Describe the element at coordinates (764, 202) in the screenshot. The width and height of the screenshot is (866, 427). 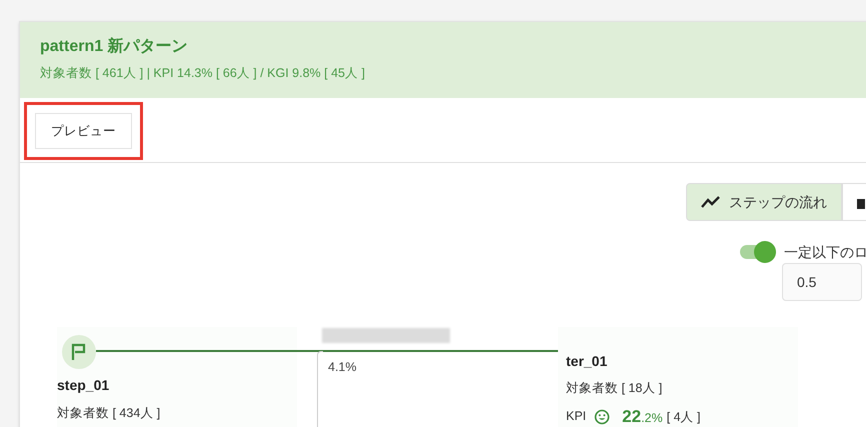
I see `view-tab: ステップの流れ` at that location.